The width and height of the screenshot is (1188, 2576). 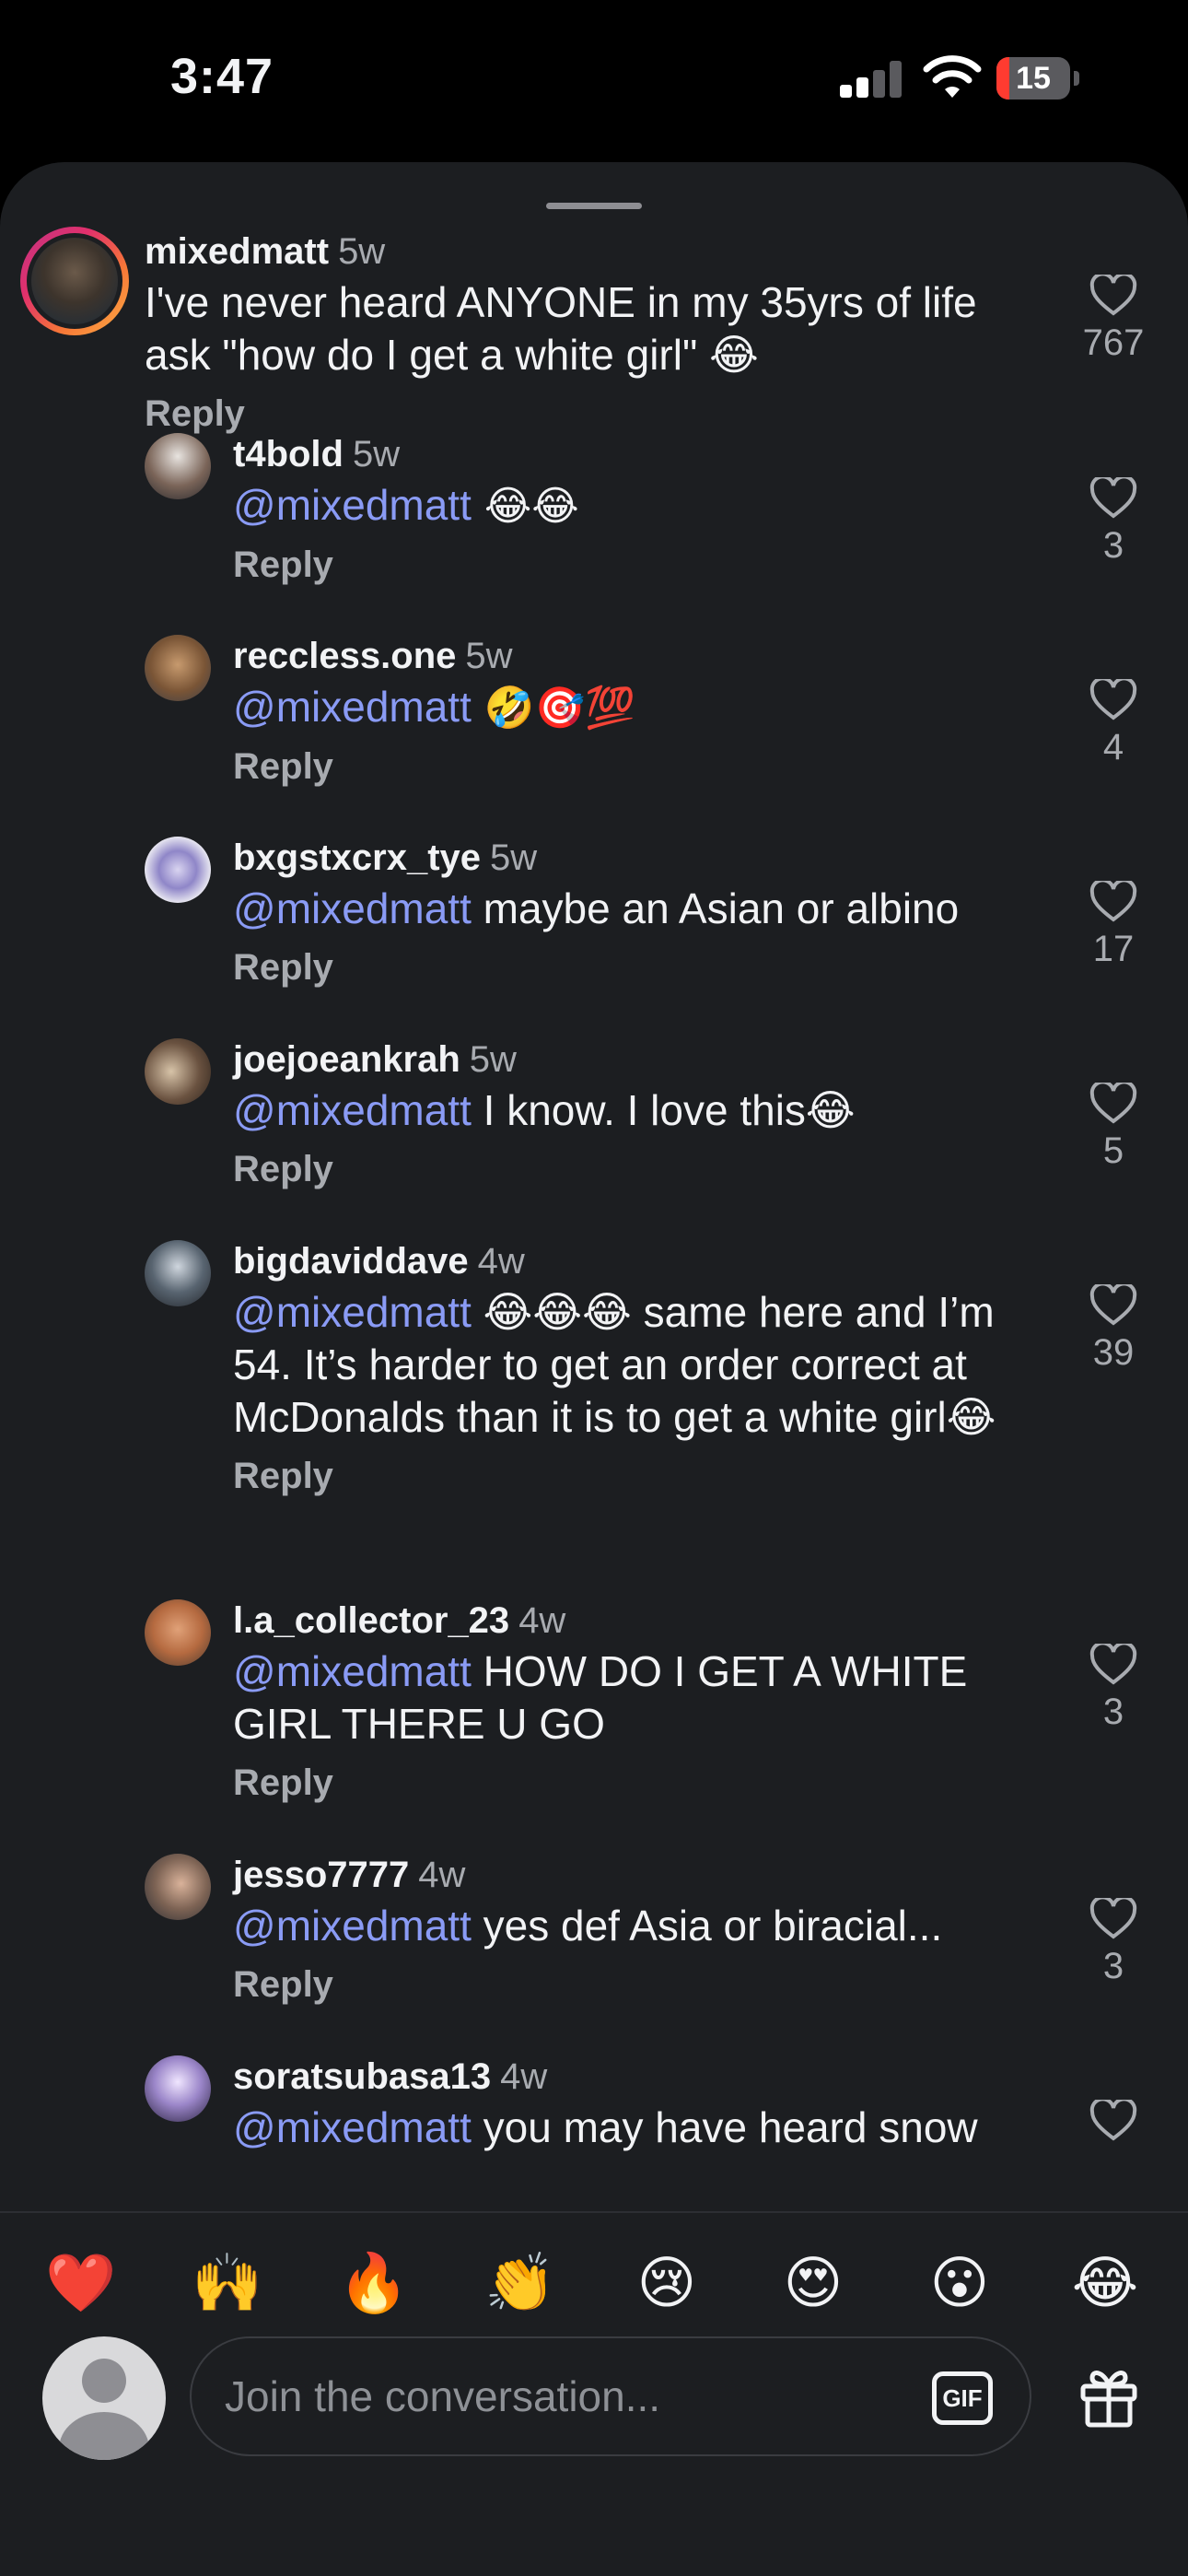 I want to click on username: l.a_collector_23, so click(x=371, y=1620).